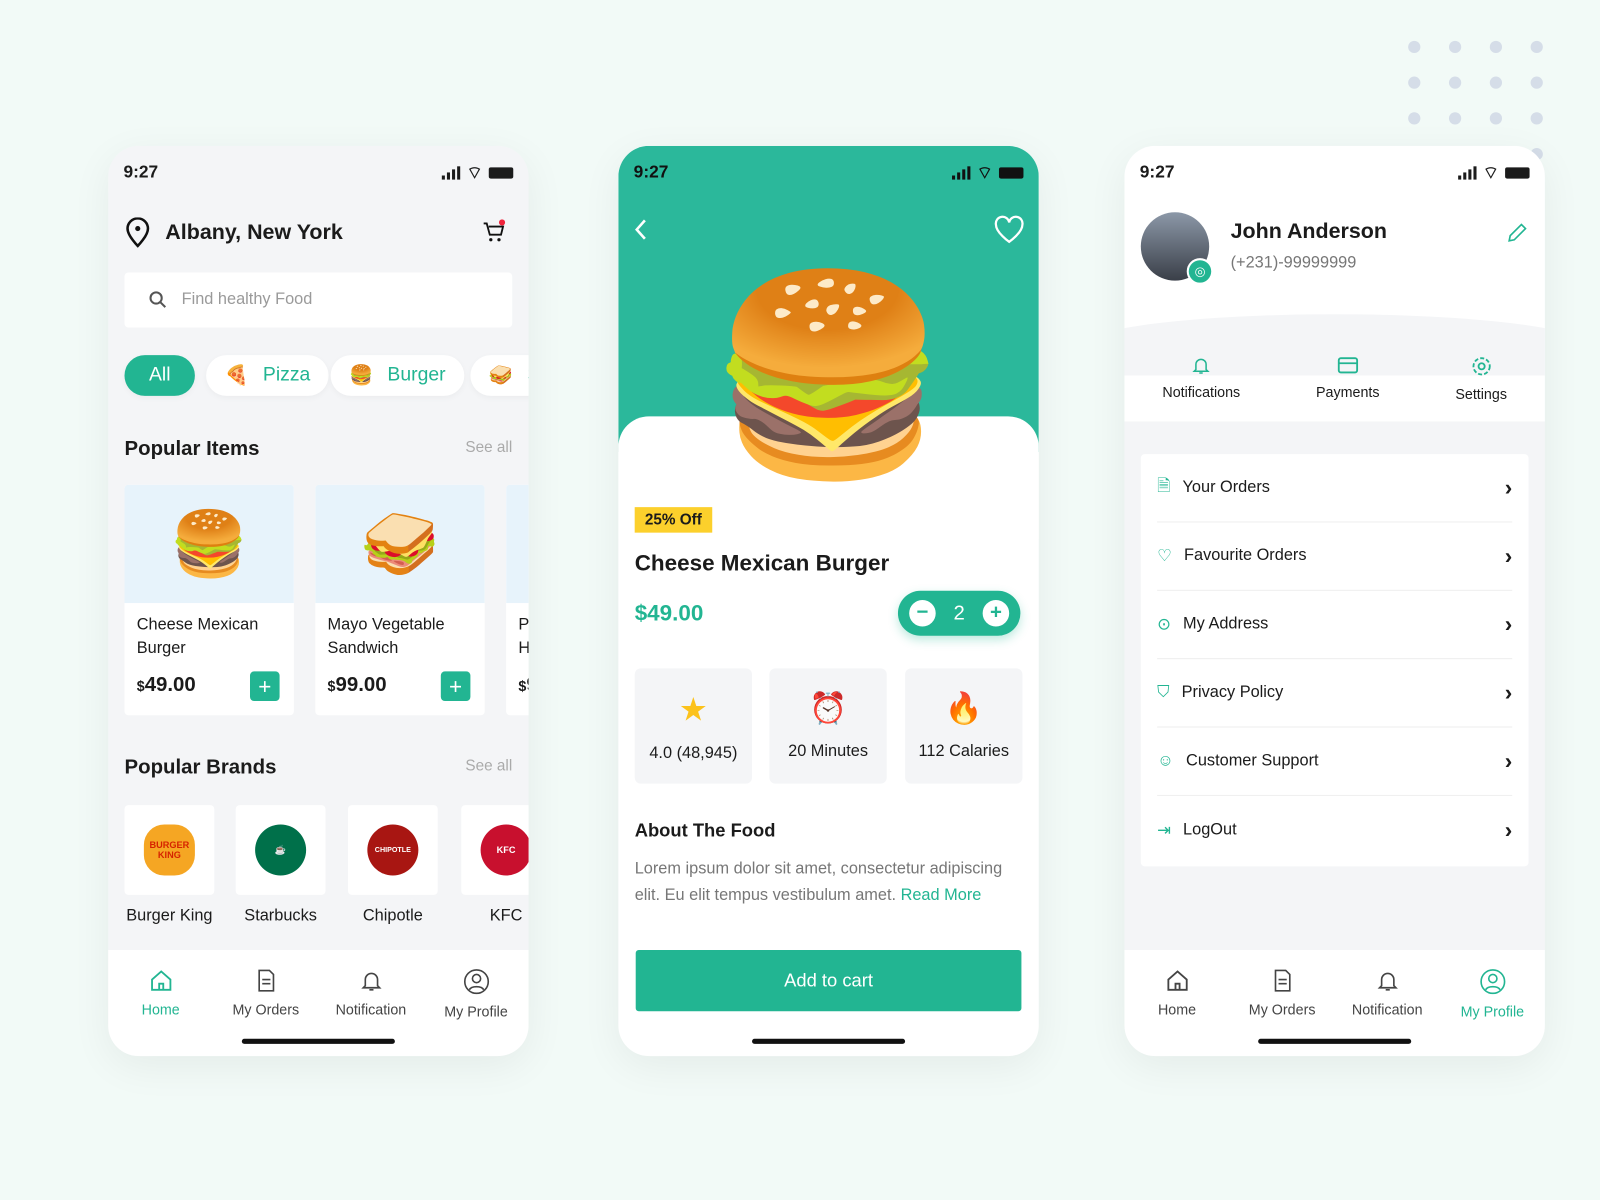 This screenshot has height=1200, width=1600. I want to click on menu-label: Favourite Orders, so click(1245, 555).